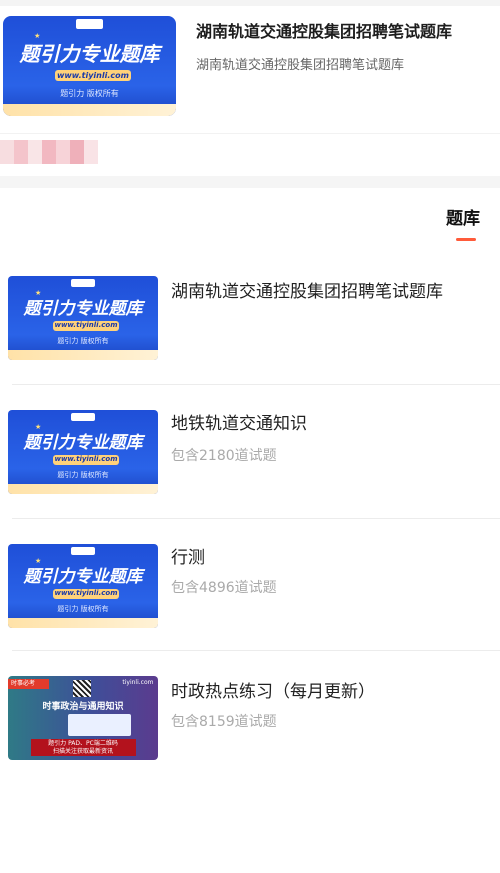 This screenshot has width=500, height=873. What do you see at coordinates (307, 292) in the screenshot?
I see `item-title: 湖南轨道交通控股集团招聘笔试题库` at bounding box center [307, 292].